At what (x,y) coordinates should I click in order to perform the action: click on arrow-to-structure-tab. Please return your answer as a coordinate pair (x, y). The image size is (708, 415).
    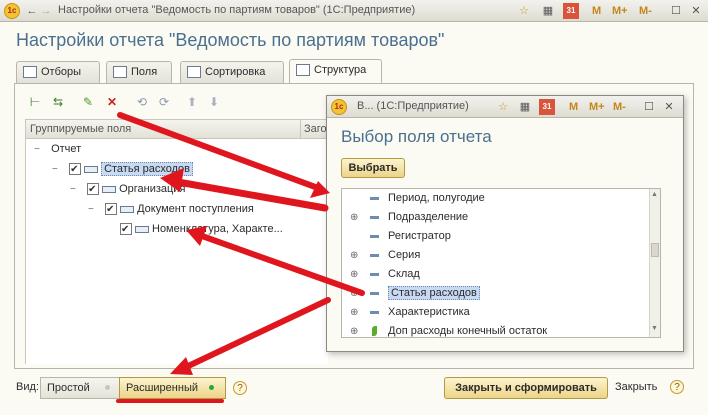
    Looking at the image, I should click on (223, 155).